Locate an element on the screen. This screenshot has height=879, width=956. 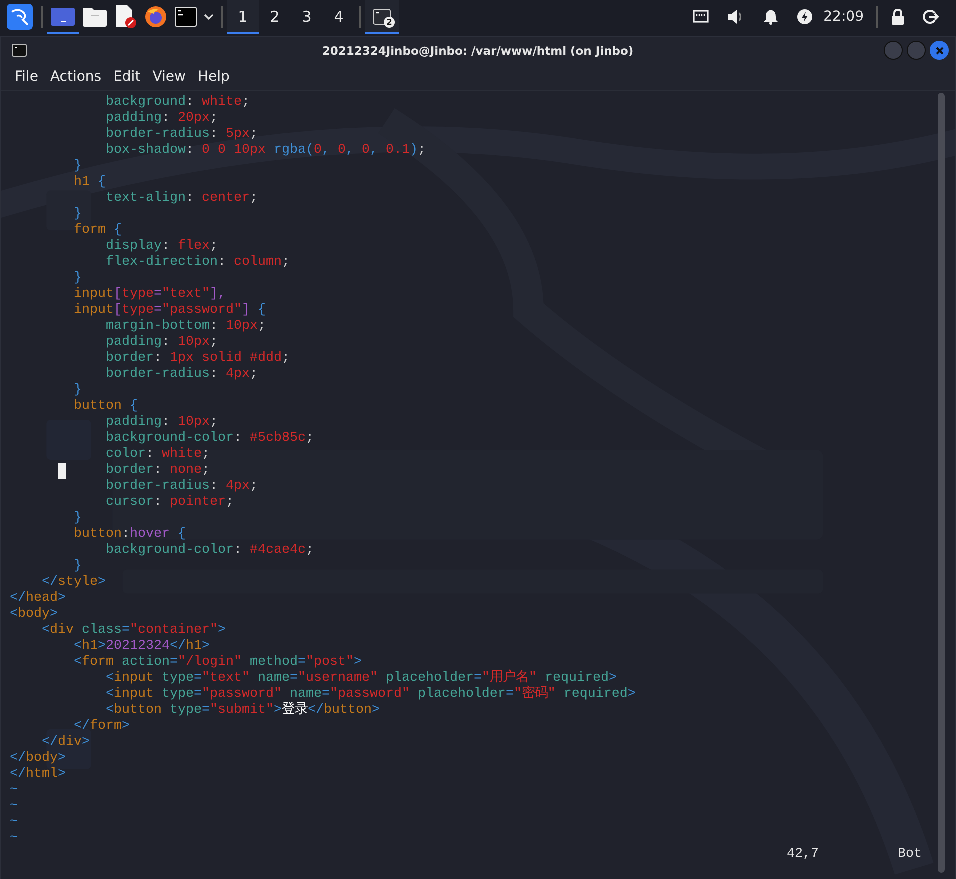
network-icon is located at coordinates (700, 17).